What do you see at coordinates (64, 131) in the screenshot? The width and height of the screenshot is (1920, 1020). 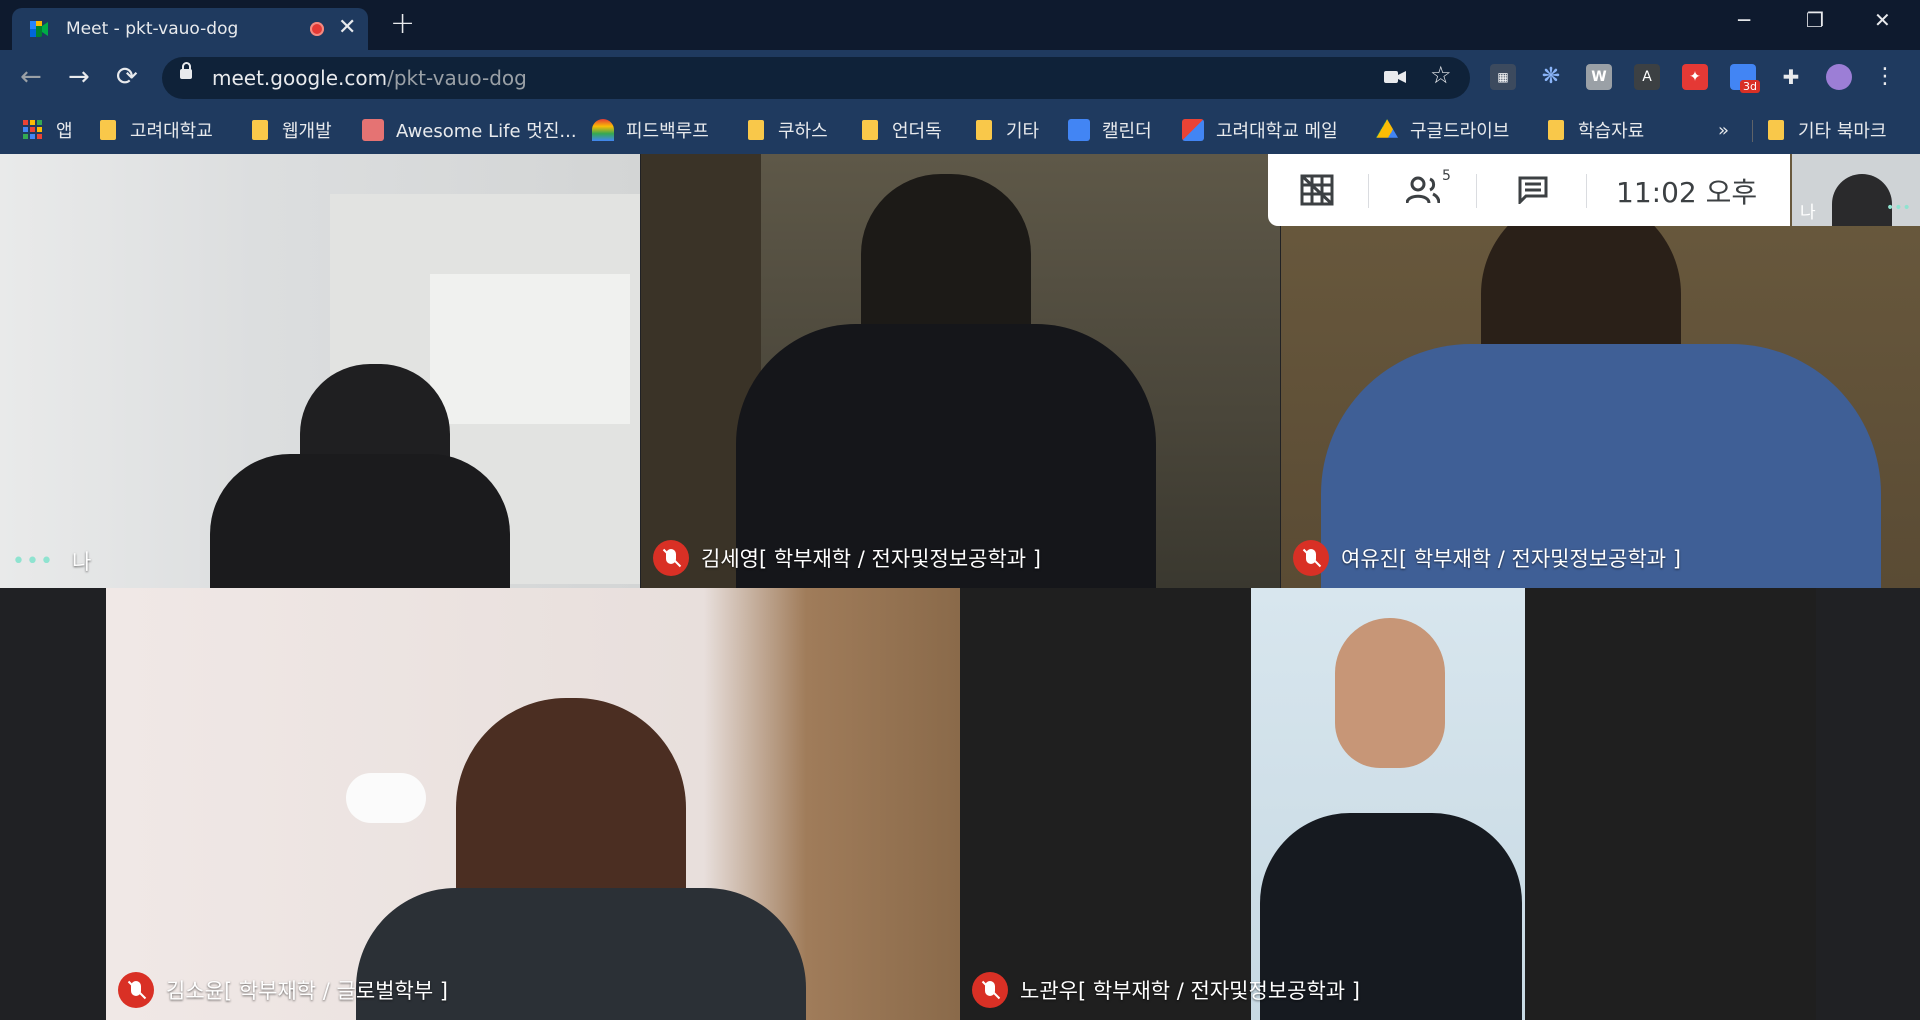 I see `bookmark-label: 앱` at bounding box center [64, 131].